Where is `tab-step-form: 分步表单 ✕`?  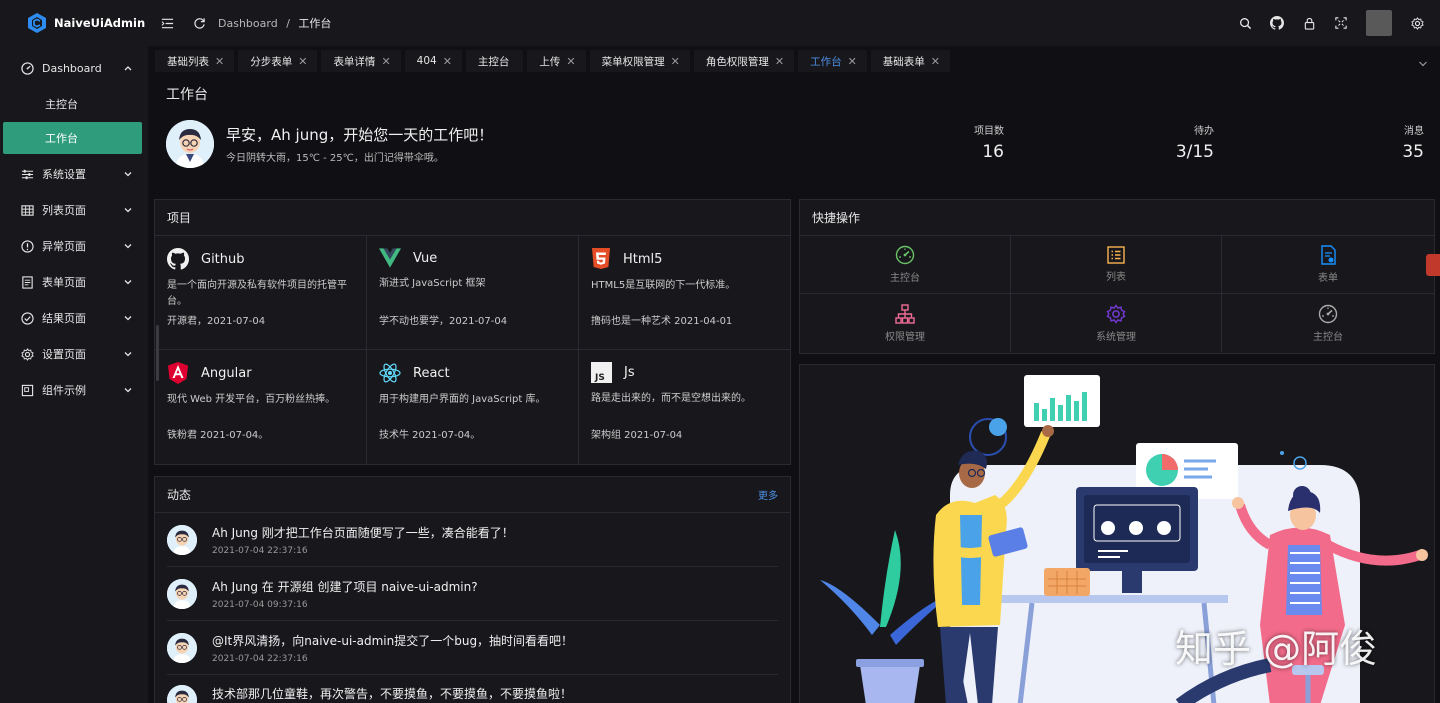 tab-step-form: 分步表单 ✕ is located at coordinates (278, 61).